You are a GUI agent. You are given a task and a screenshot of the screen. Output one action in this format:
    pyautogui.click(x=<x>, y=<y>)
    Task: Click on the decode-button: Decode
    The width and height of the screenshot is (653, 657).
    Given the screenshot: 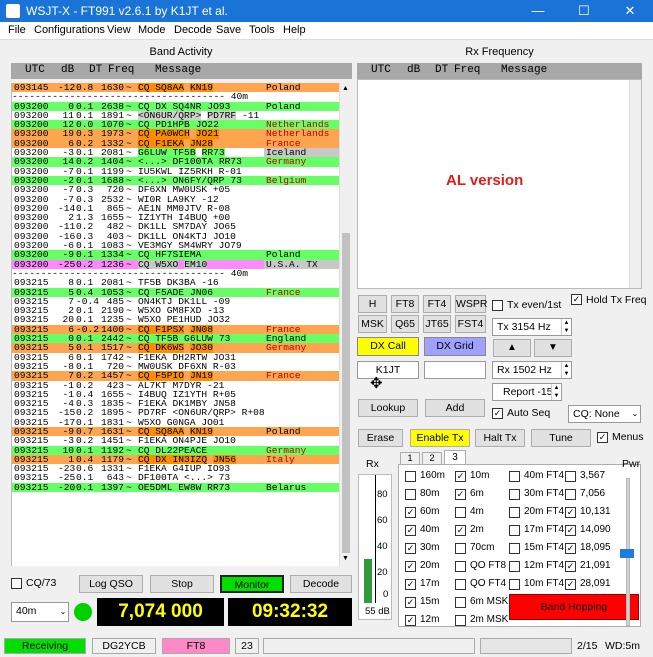 What is the action you would take?
    pyautogui.click(x=321, y=584)
    